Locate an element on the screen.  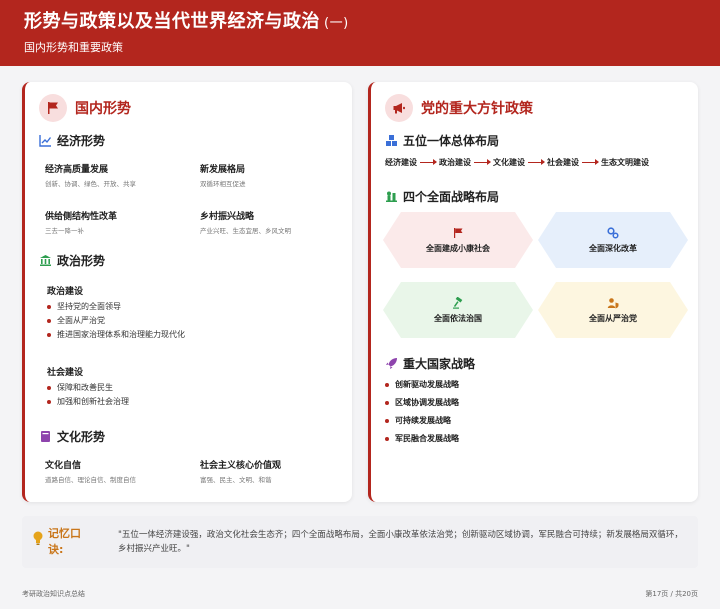
panel-header-domestic: 国内形势 is located at coordinates (85, 108).